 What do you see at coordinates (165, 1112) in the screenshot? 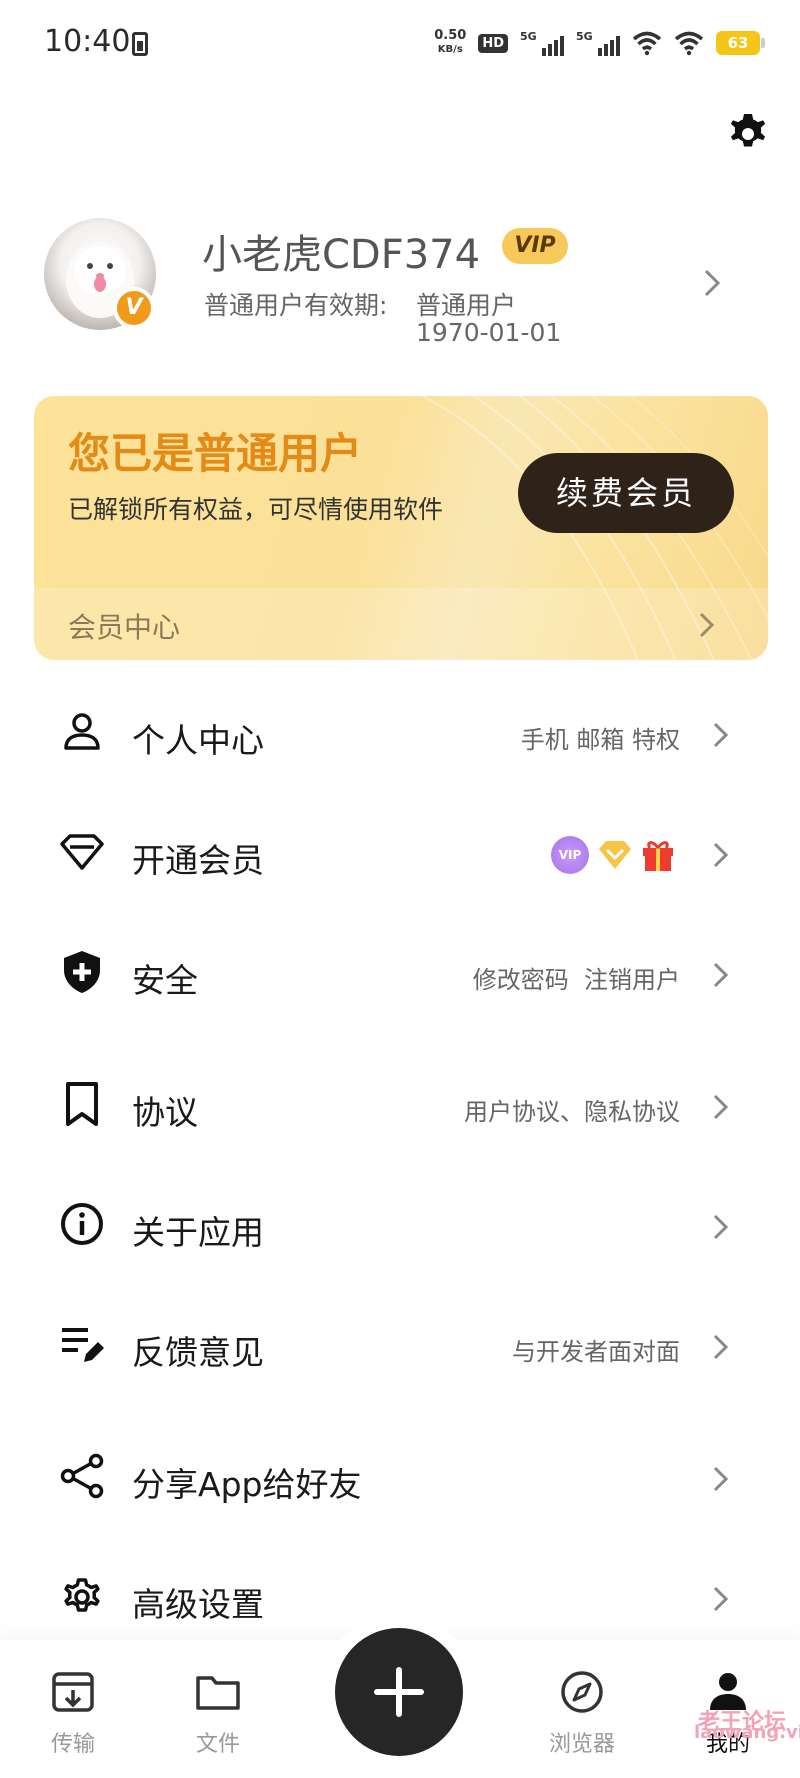
I see `menu-label: 协议` at bounding box center [165, 1112].